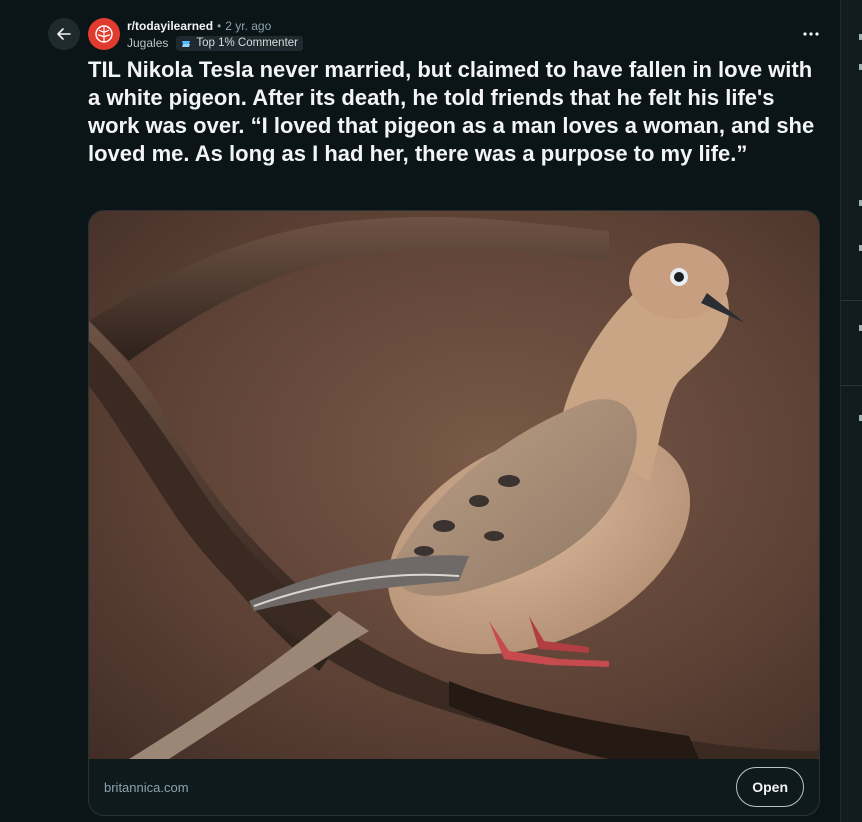 The image size is (862, 822). I want to click on card-footer: britannica.com Open, so click(454, 787).